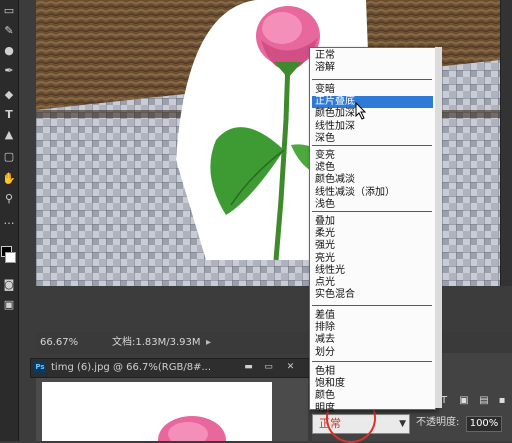  Describe the element at coordinates (372, 316) in the screenshot. I see `blend-mode-option: 差值` at that location.